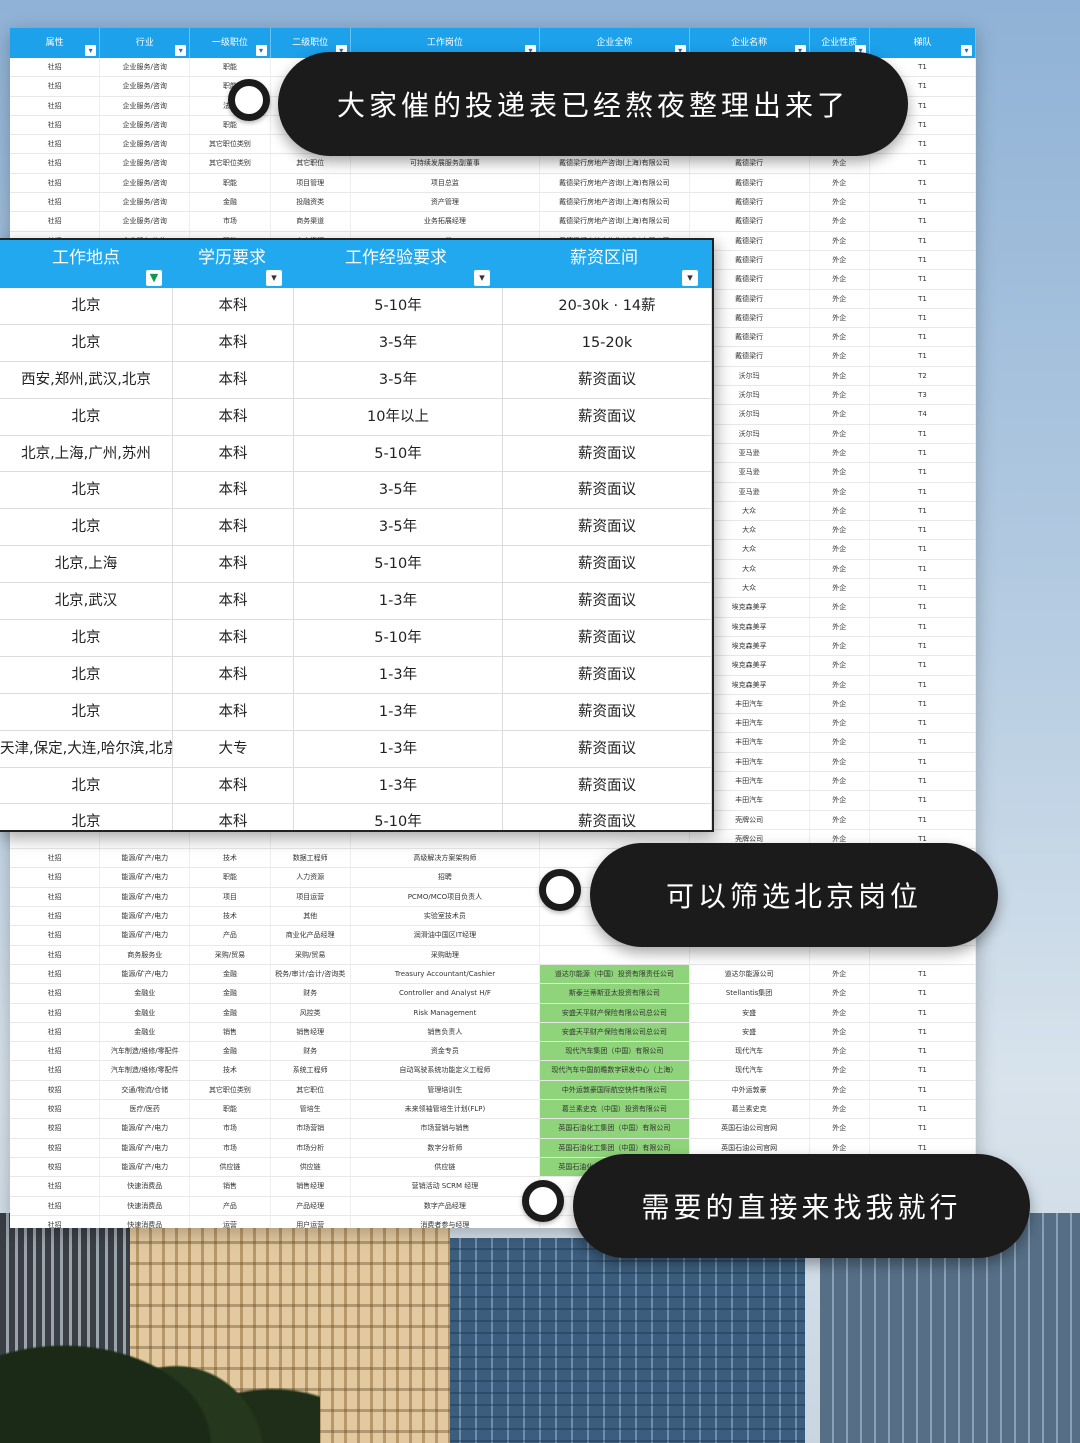 The width and height of the screenshot is (1080, 1443). I want to click on sheet-cell: 商务渠道, so click(311, 221).